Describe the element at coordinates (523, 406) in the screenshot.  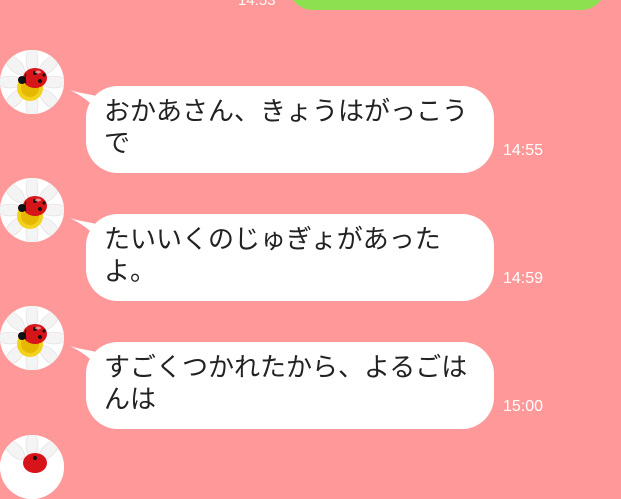
I see `message-timestamp: 15:00` at that location.